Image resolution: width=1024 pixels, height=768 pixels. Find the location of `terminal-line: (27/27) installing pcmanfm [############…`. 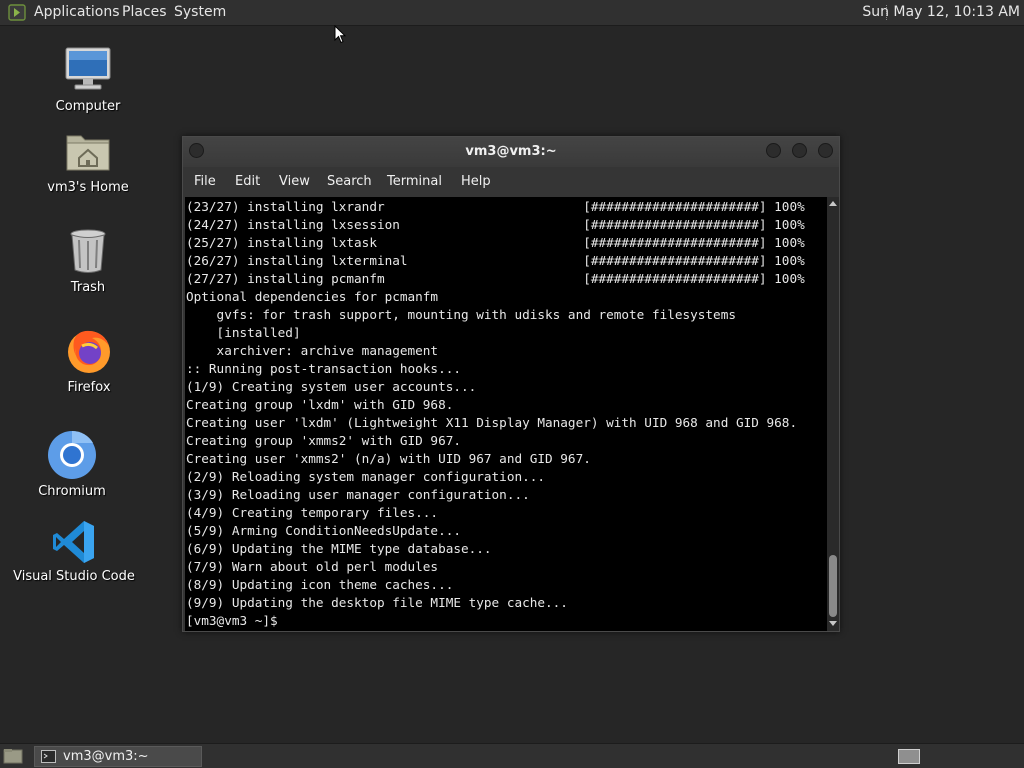

terminal-line: (27/27) installing pcmanfm [############… is located at coordinates (495, 278).